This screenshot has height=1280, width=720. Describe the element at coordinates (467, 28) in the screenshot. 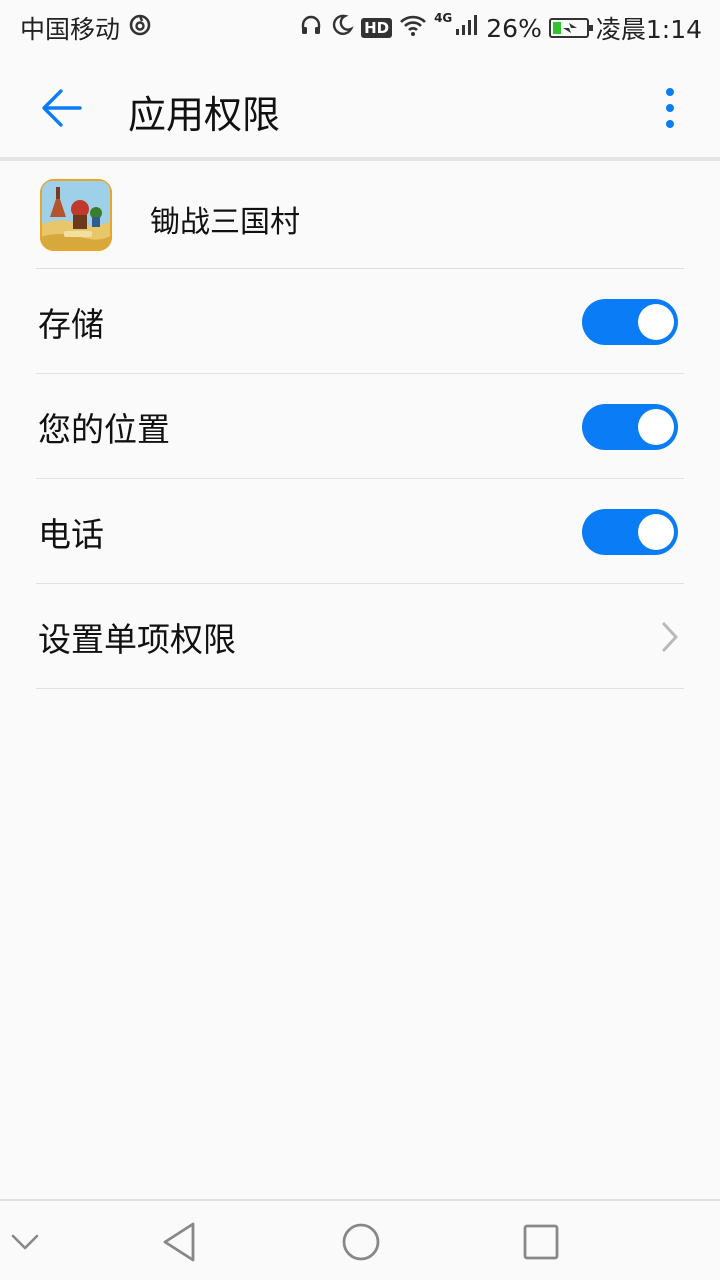

I see `signal-icon` at that location.